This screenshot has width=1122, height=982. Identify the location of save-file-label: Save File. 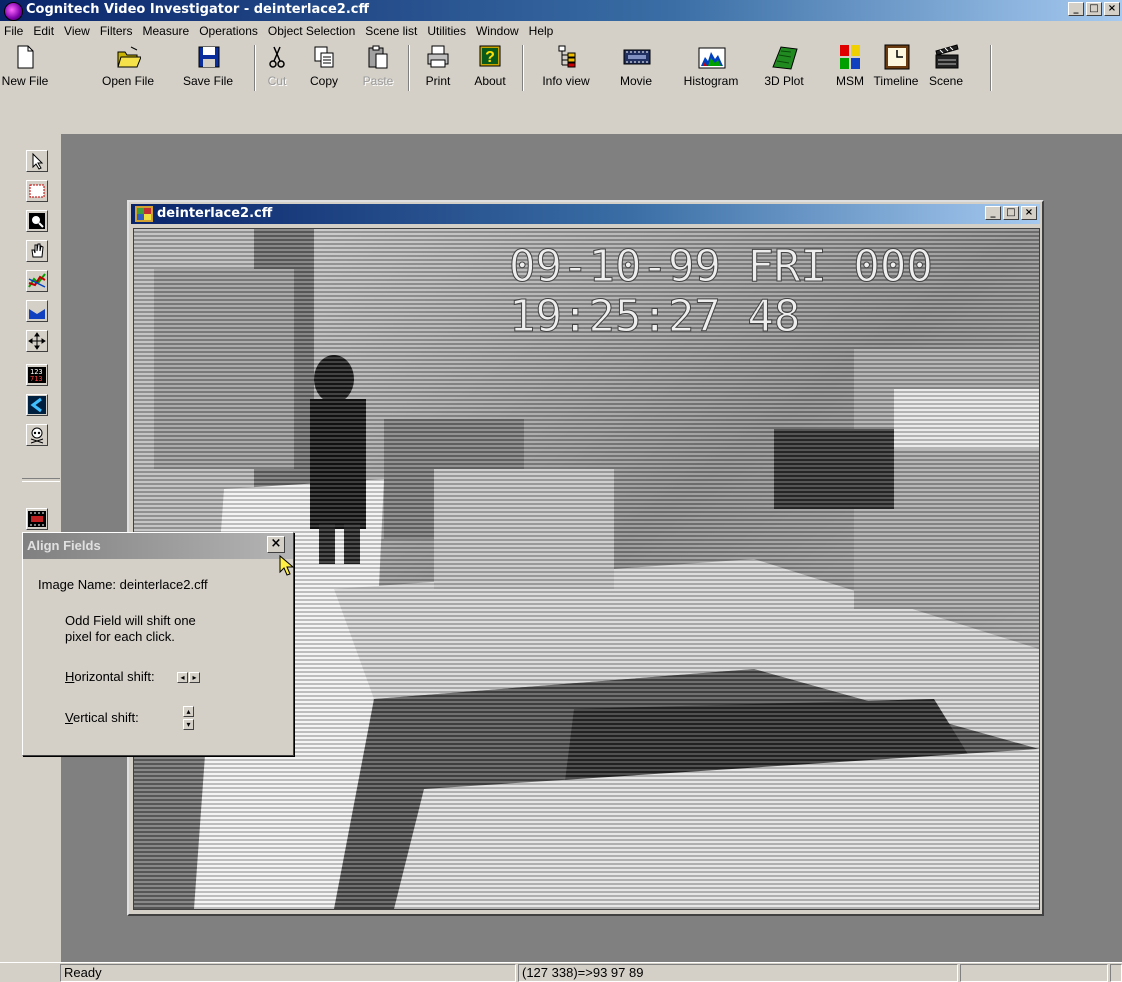
(208, 81).